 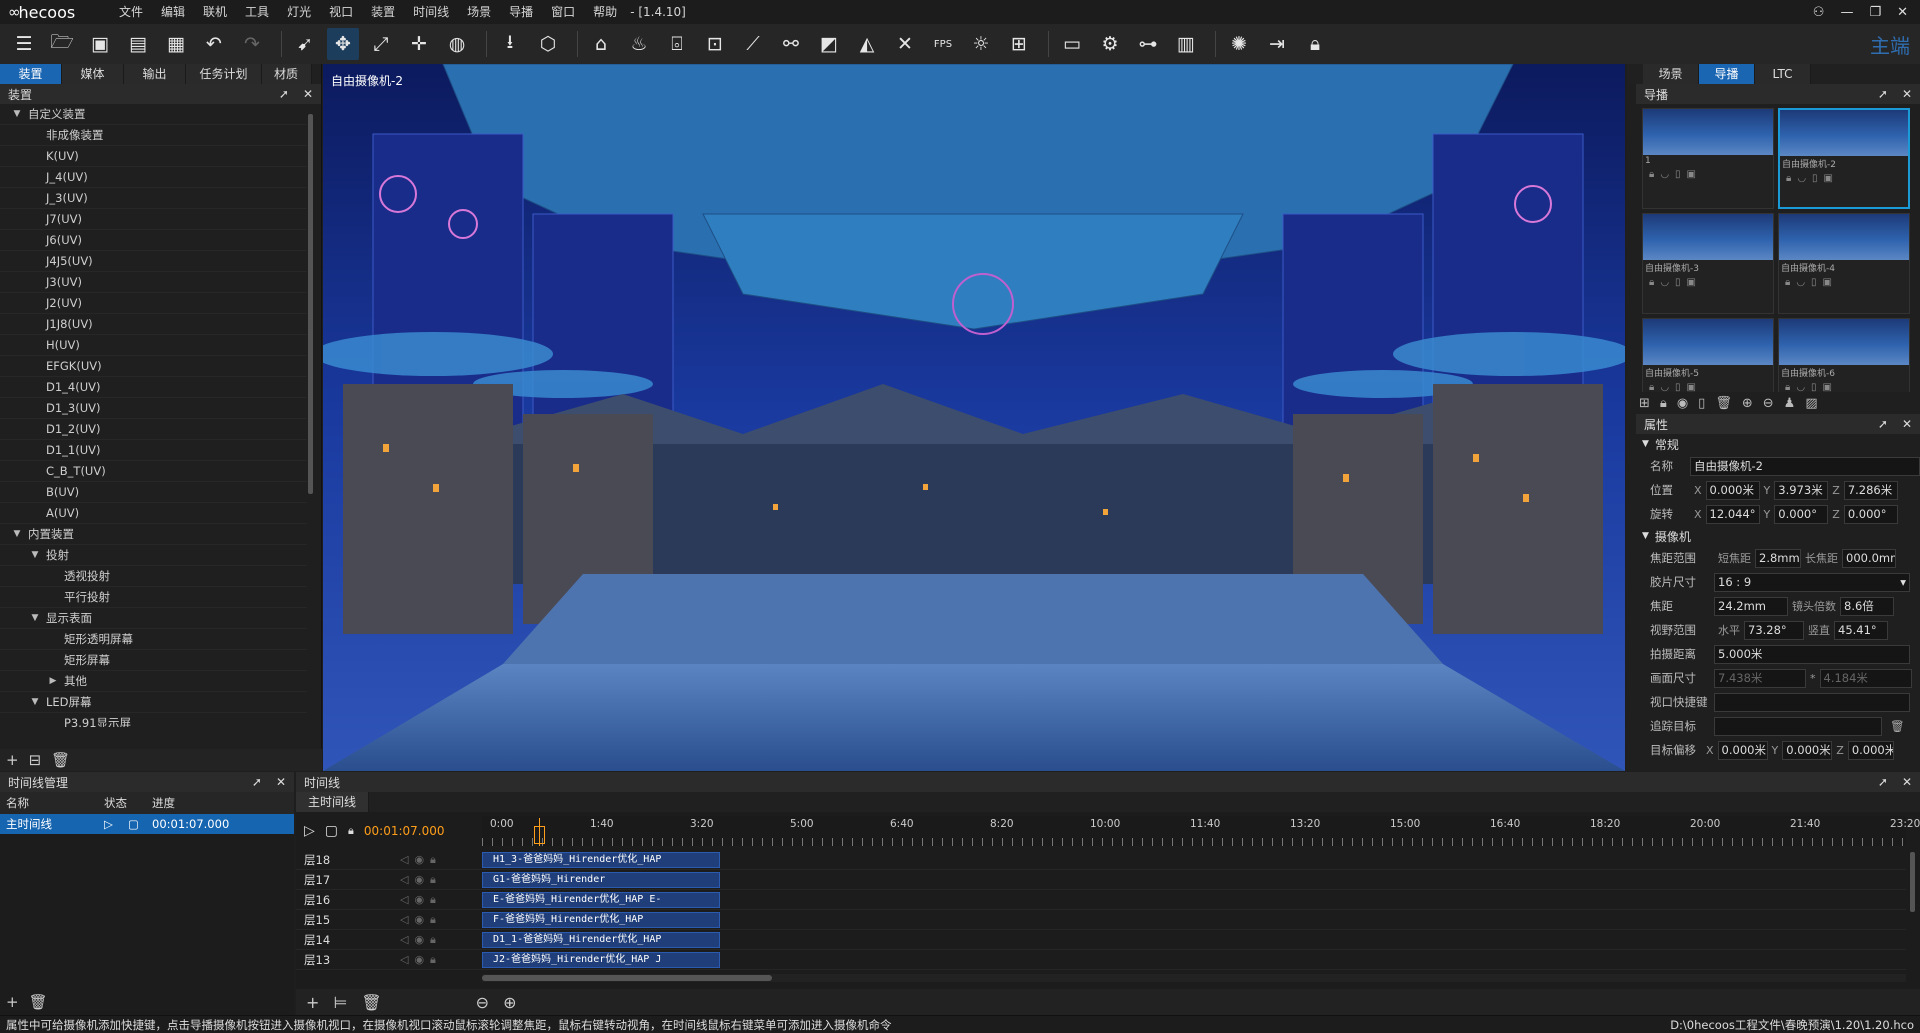 I want to click on projector-icon: ⌂, so click(x=601, y=44).